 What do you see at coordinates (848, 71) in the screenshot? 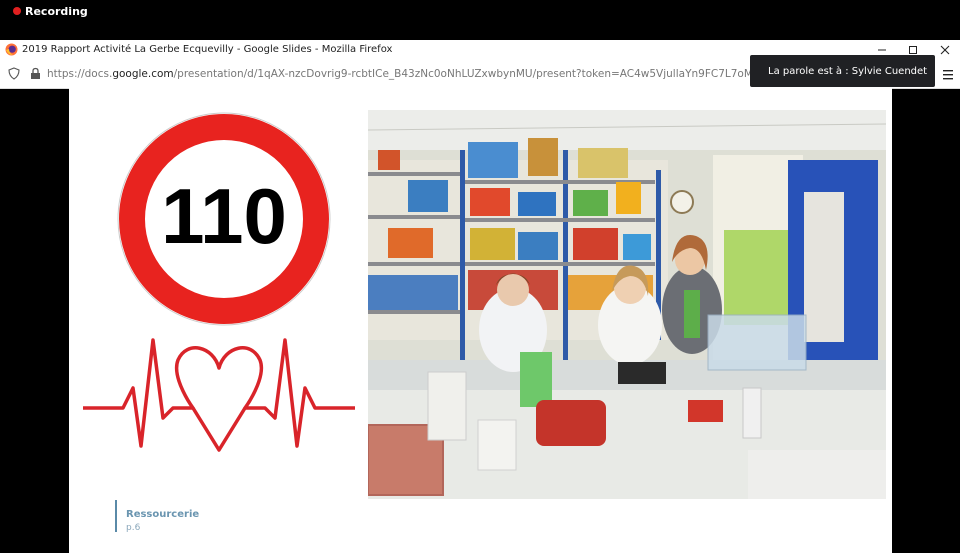
I see `speaker-tooltip-text: La parole est à : Sylvie Cuendet` at bounding box center [848, 71].